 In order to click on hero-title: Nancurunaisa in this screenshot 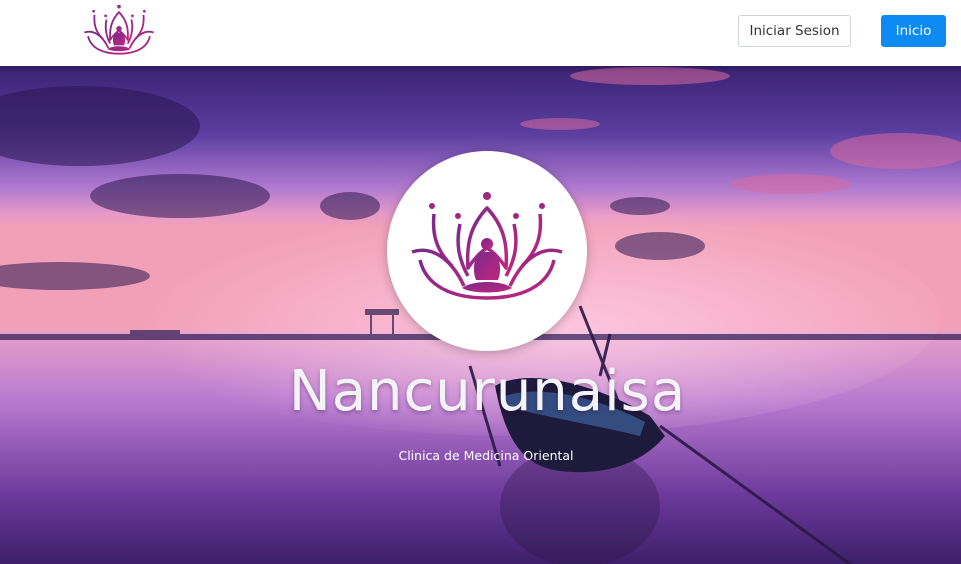, I will do `click(487, 391)`.